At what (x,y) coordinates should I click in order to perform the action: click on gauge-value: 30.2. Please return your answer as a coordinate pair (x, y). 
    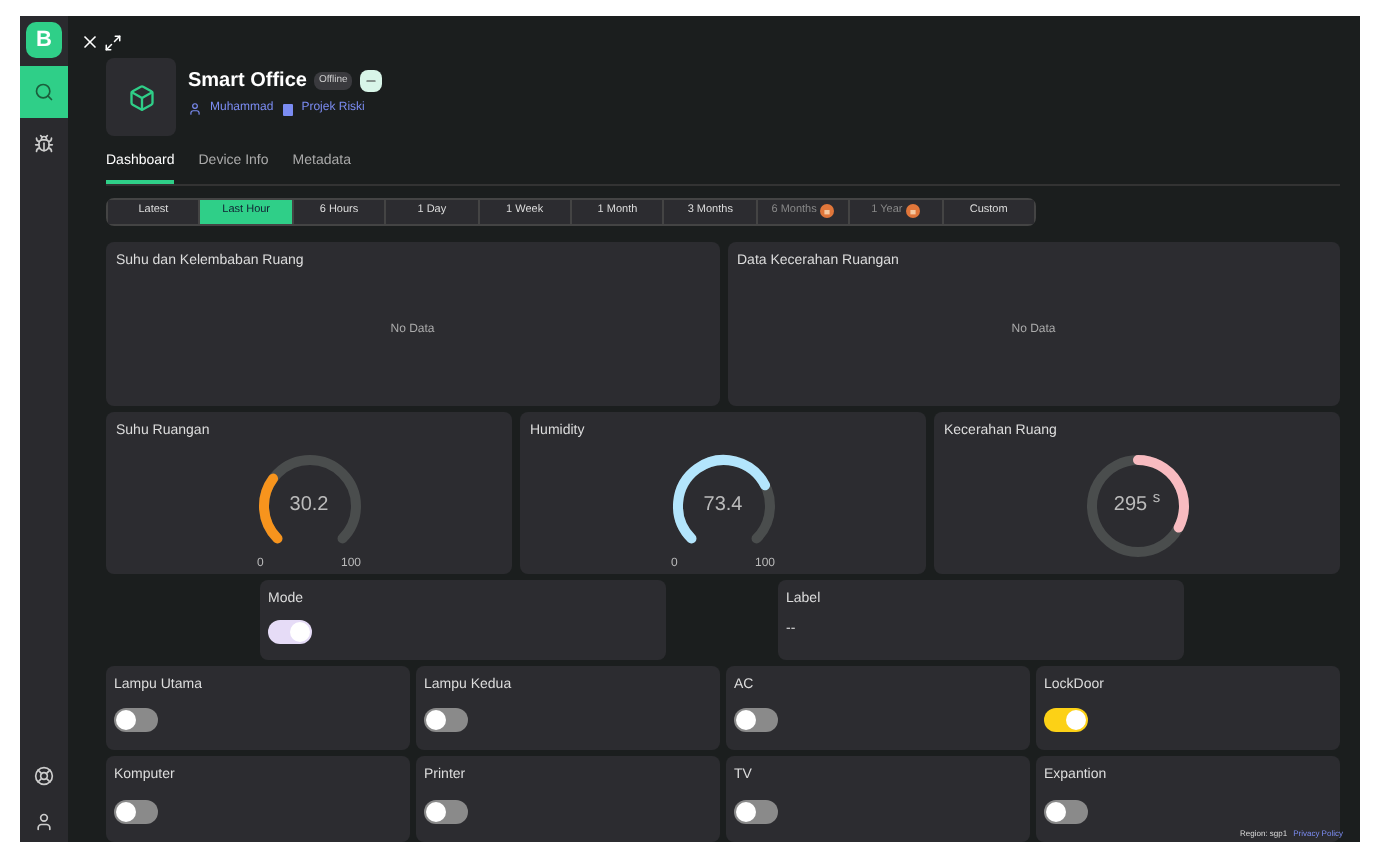
    Looking at the image, I should click on (309, 506).